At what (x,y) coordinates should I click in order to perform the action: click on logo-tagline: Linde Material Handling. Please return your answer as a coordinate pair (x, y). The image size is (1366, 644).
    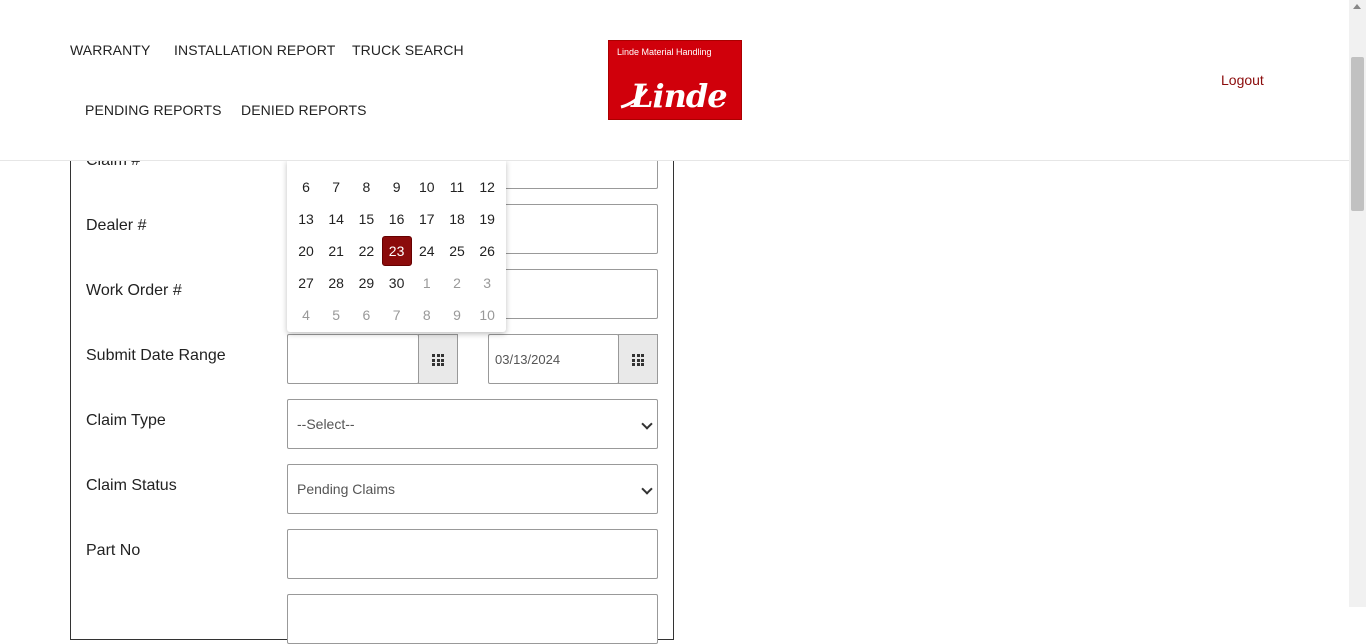
    Looking at the image, I should click on (664, 52).